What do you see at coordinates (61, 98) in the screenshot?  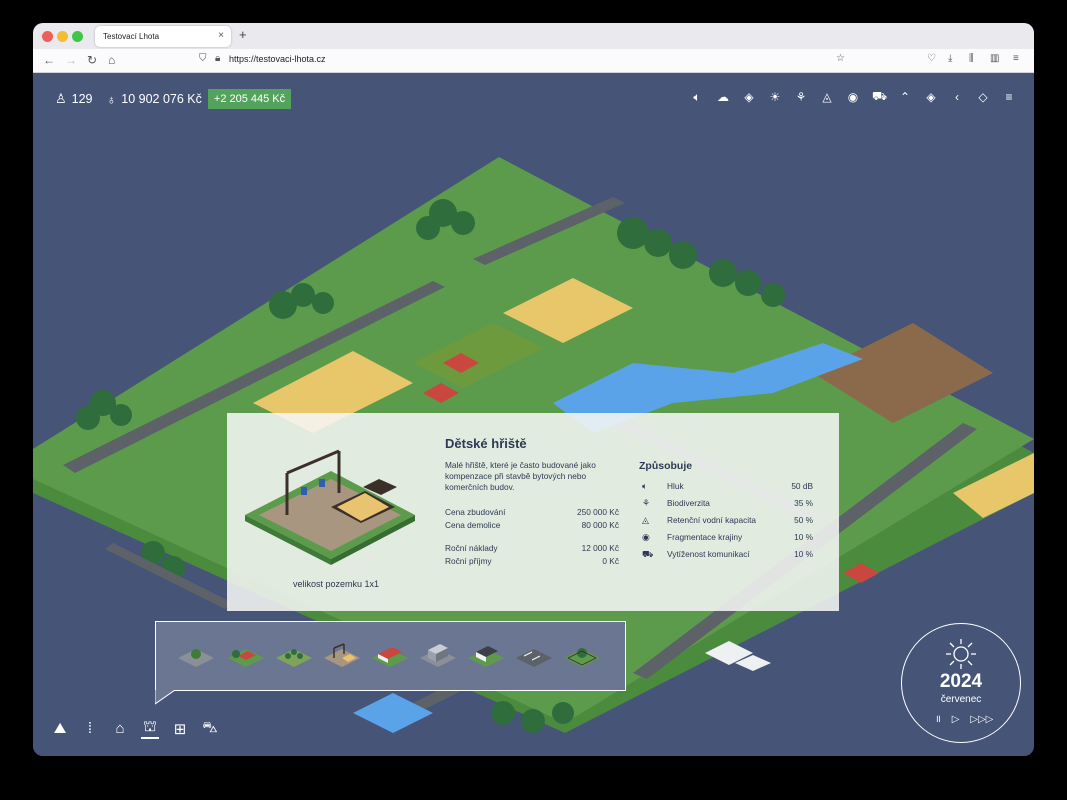 I see `population-icon: ♙` at bounding box center [61, 98].